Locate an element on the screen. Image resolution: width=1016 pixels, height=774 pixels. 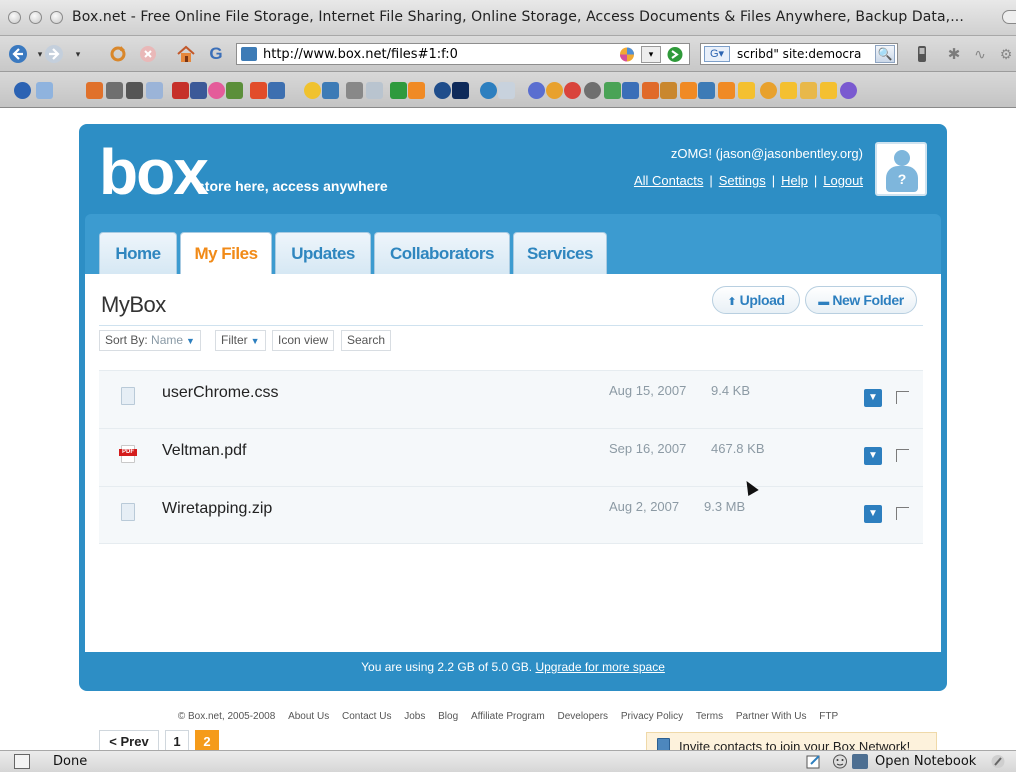
address-bar: http://www.box.net/files#1:f:0 ▾ is located at coordinates (463, 54).